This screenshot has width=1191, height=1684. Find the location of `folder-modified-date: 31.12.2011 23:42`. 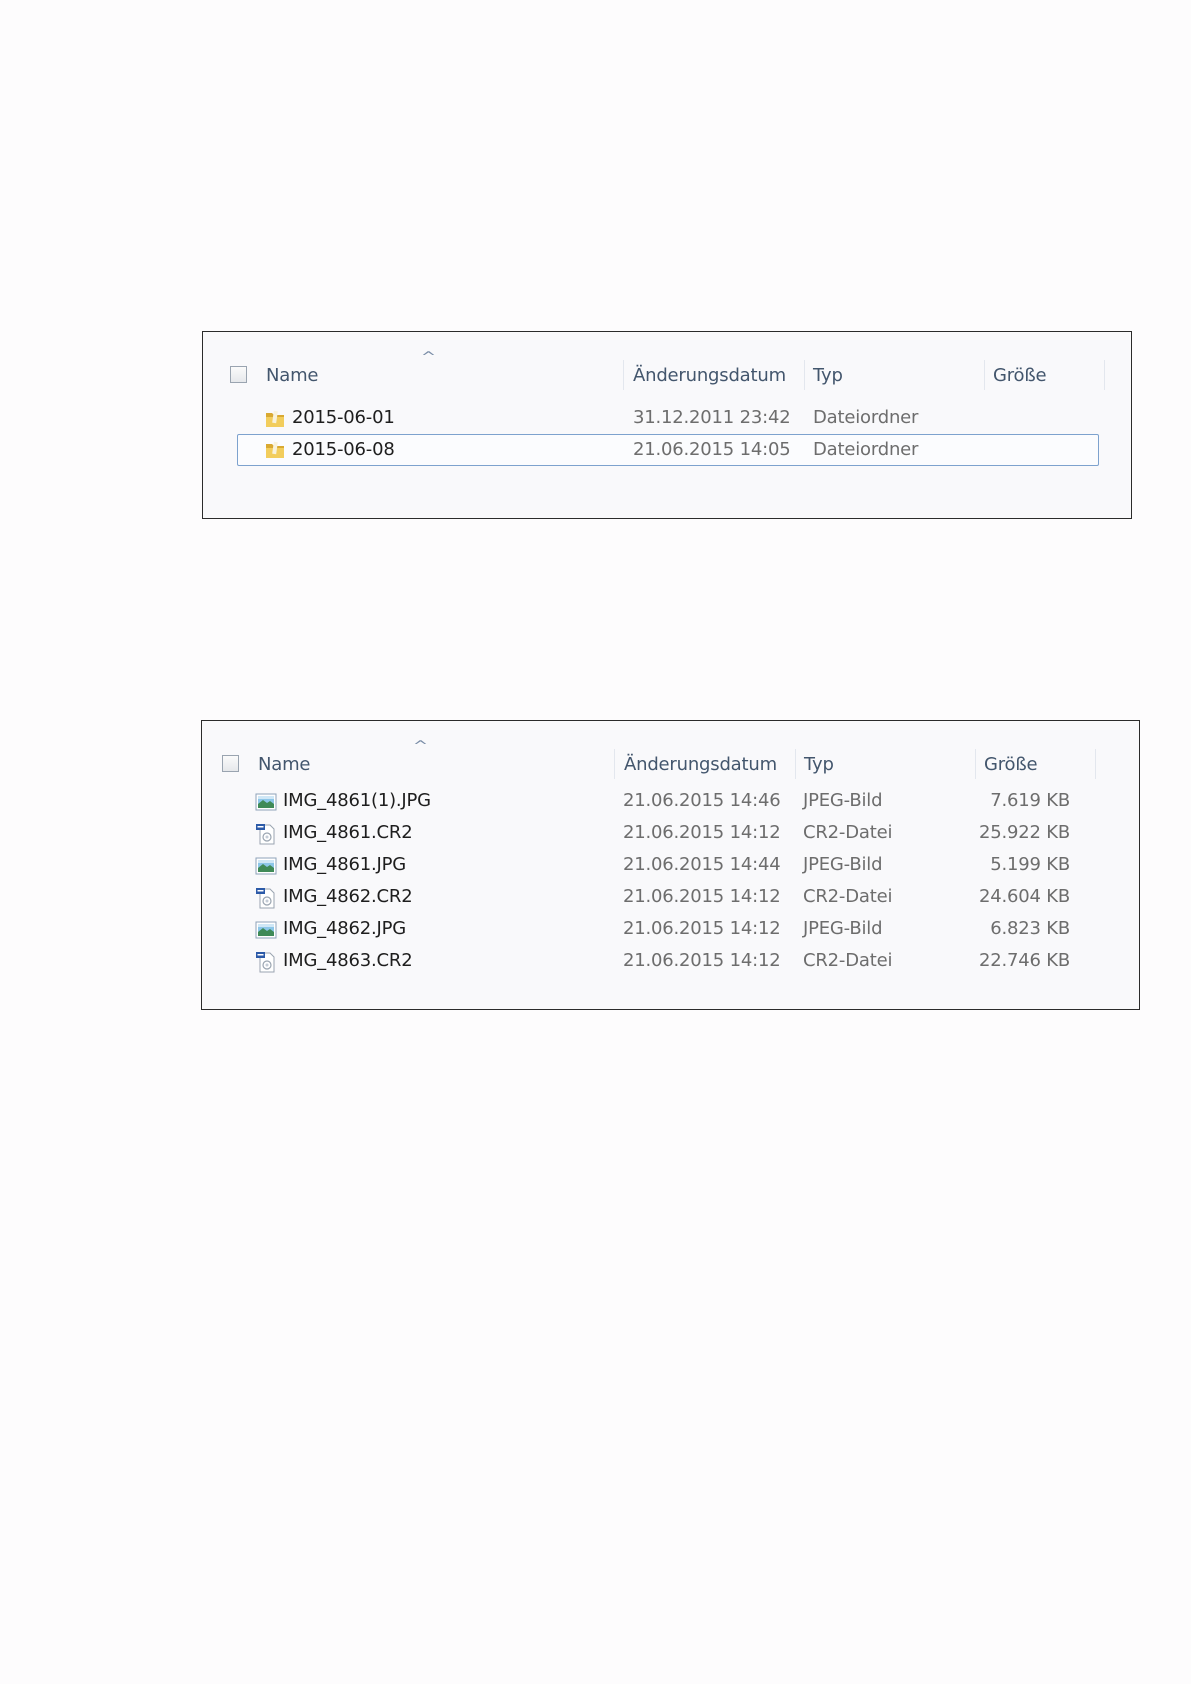

folder-modified-date: 31.12.2011 23:42 is located at coordinates (712, 417).